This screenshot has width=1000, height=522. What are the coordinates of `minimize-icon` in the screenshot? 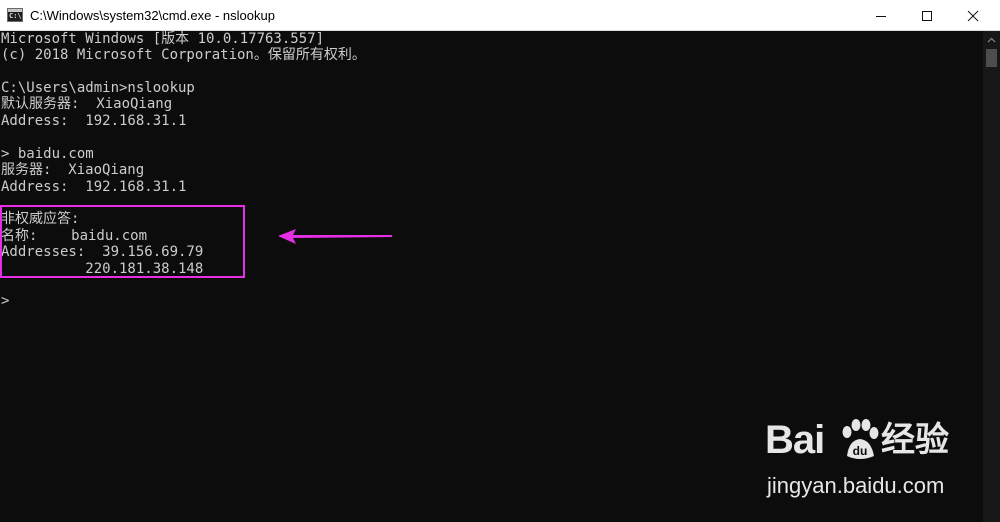 It's located at (881, 16).